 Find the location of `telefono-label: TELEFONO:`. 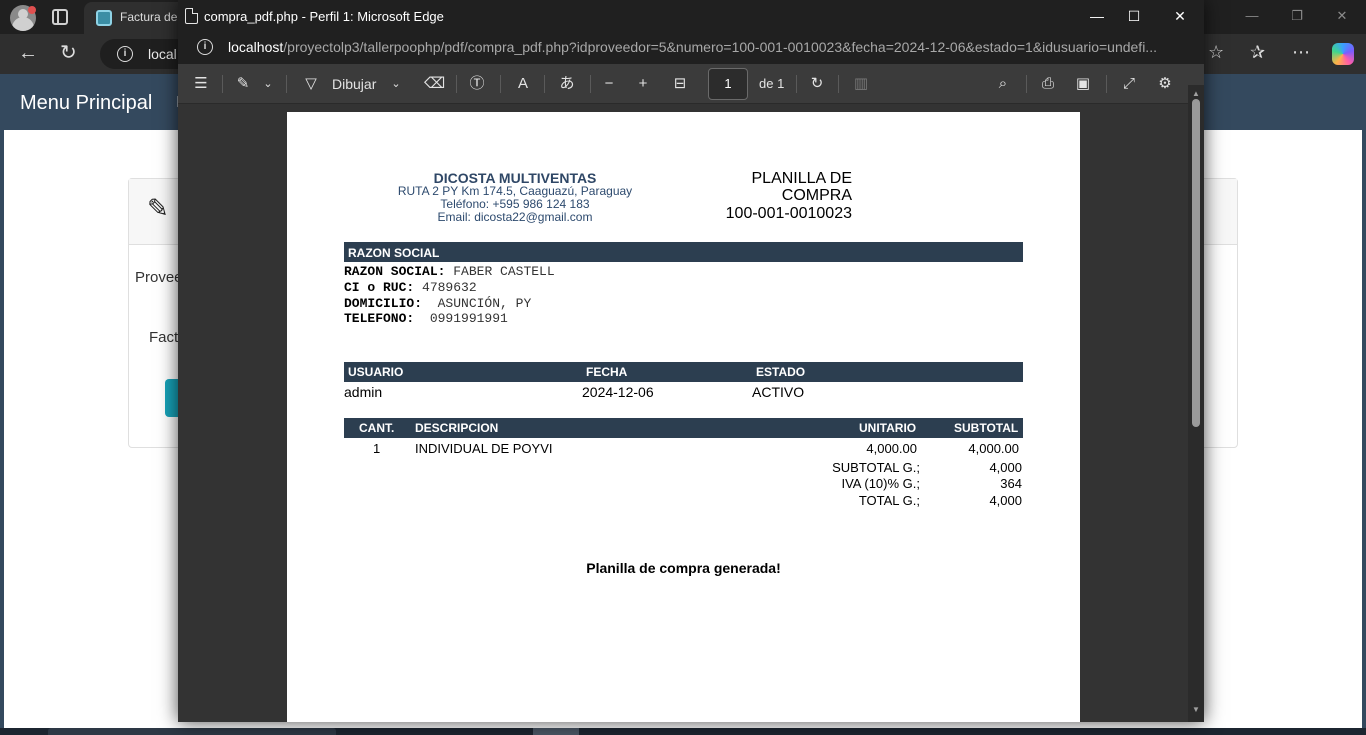

telefono-label: TELEFONO: is located at coordinates (379, 318).